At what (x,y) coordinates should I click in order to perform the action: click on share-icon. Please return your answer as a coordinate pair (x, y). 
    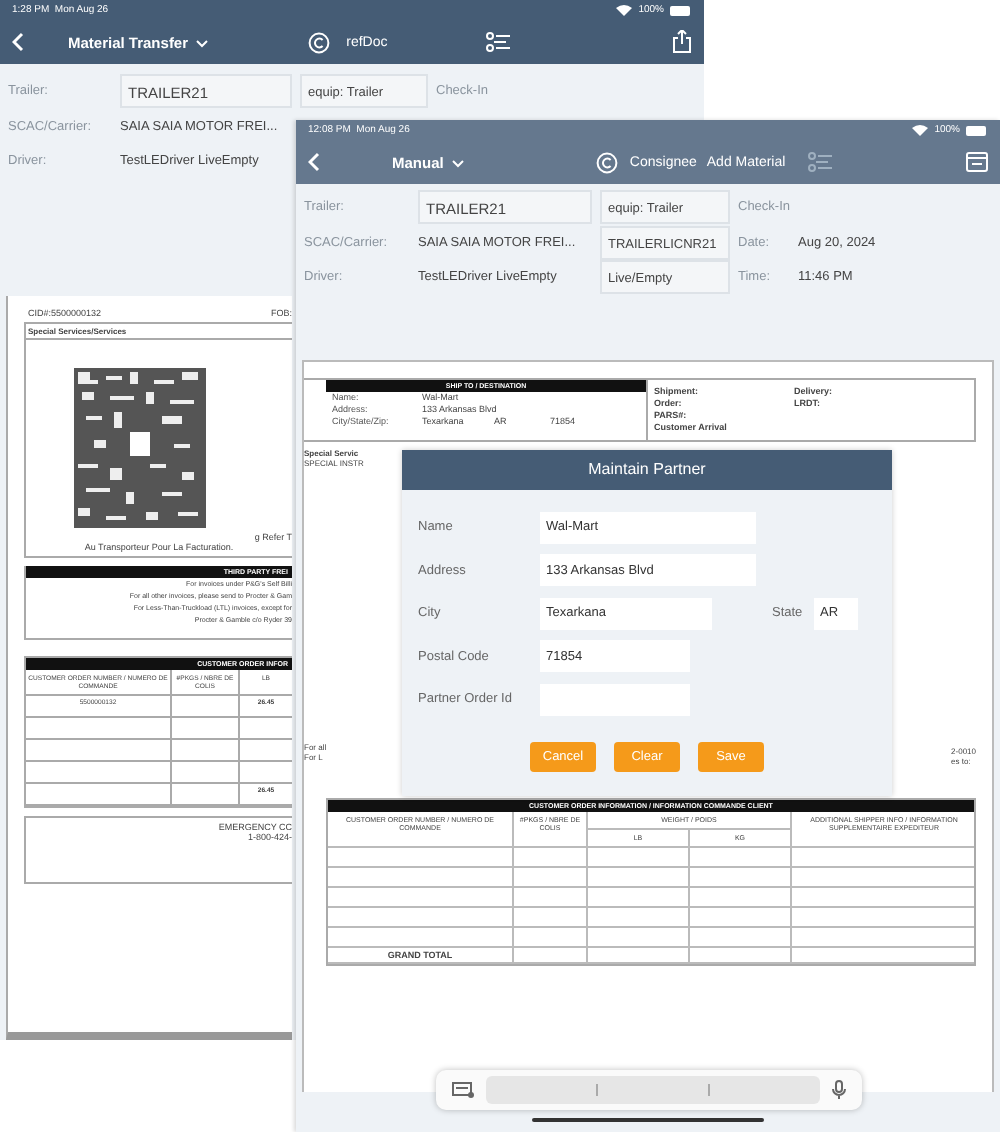
    Looking at the image, I should click on (682, 42).